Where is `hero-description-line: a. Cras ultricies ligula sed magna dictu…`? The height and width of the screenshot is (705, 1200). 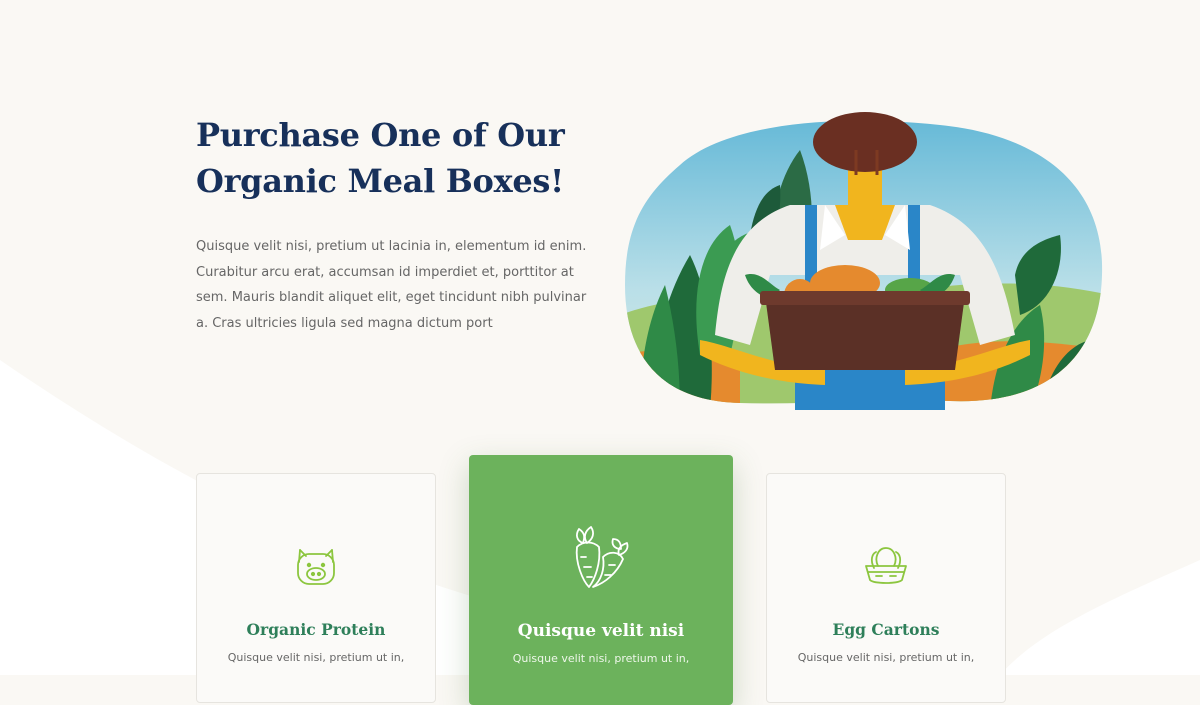 hero-description-line: a. Cras ultricies ligula sed magna dictu… is located at coordinates (344, 323).